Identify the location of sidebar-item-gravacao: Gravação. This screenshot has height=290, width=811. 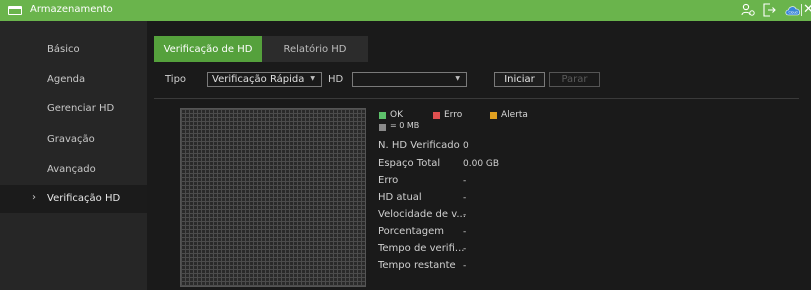
(73, 140).